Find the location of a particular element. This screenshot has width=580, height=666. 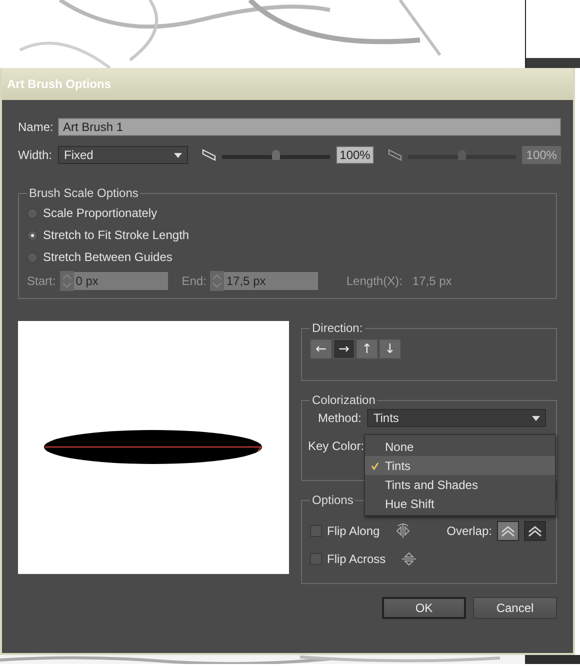

field-label: Method: is located at coordinates (340, 418).